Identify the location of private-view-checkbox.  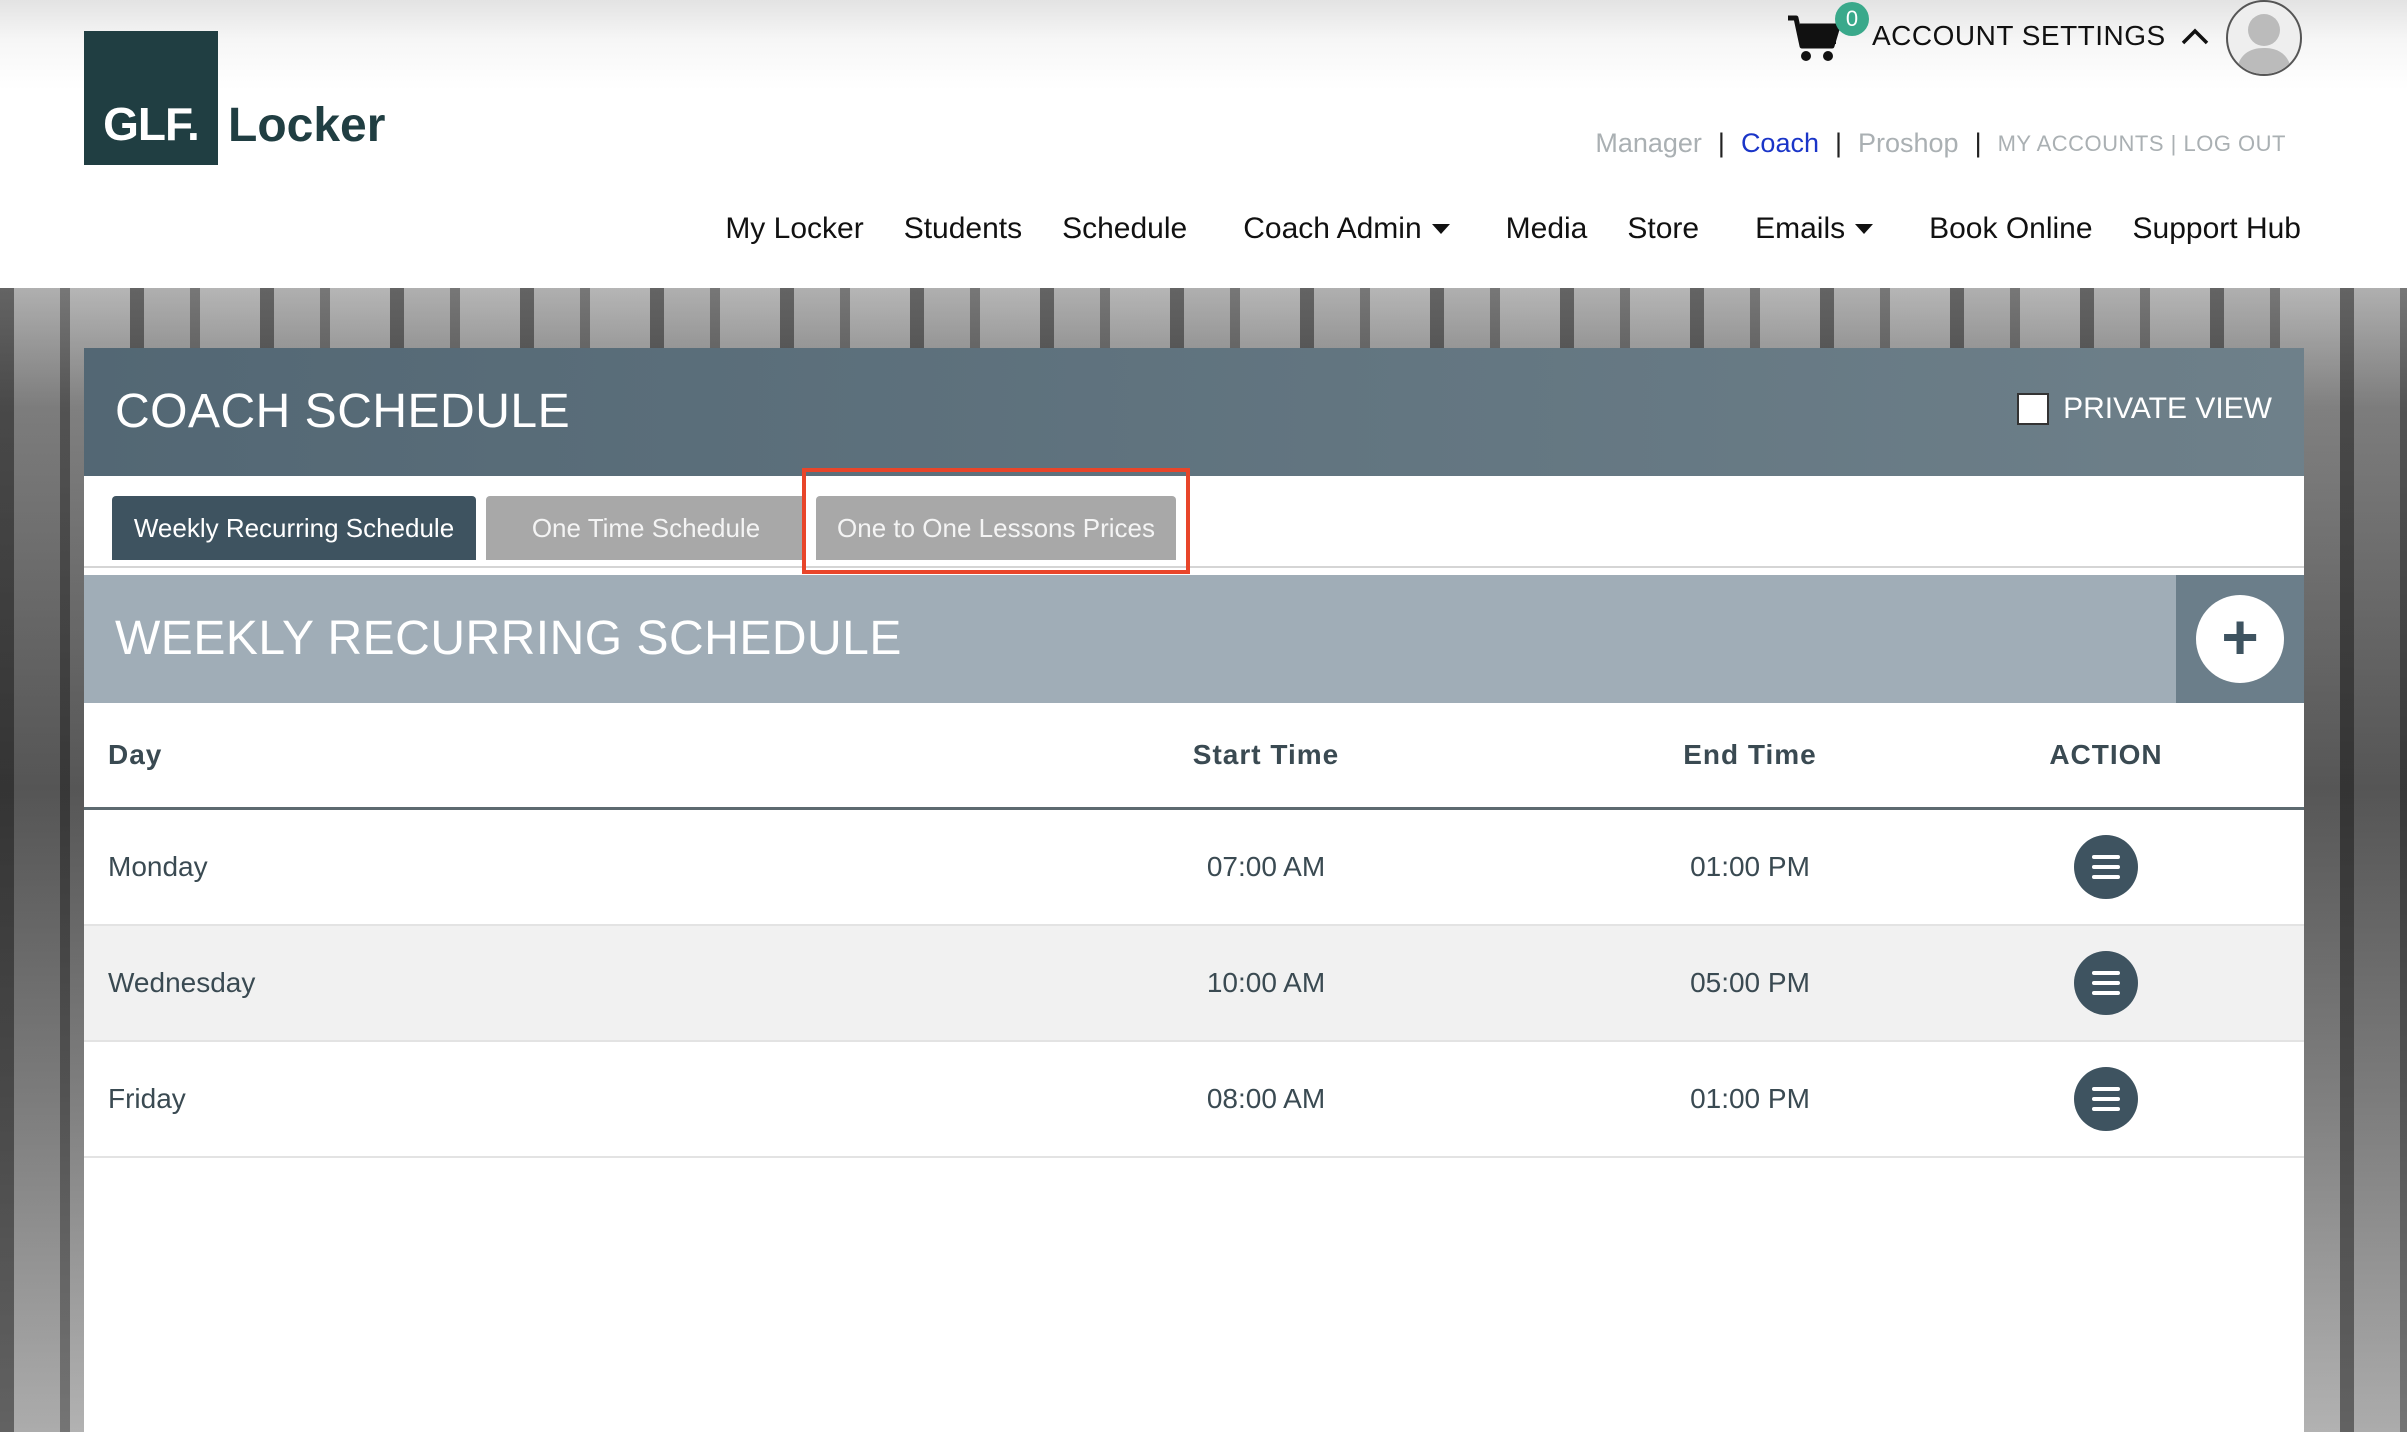
(2033, 409).